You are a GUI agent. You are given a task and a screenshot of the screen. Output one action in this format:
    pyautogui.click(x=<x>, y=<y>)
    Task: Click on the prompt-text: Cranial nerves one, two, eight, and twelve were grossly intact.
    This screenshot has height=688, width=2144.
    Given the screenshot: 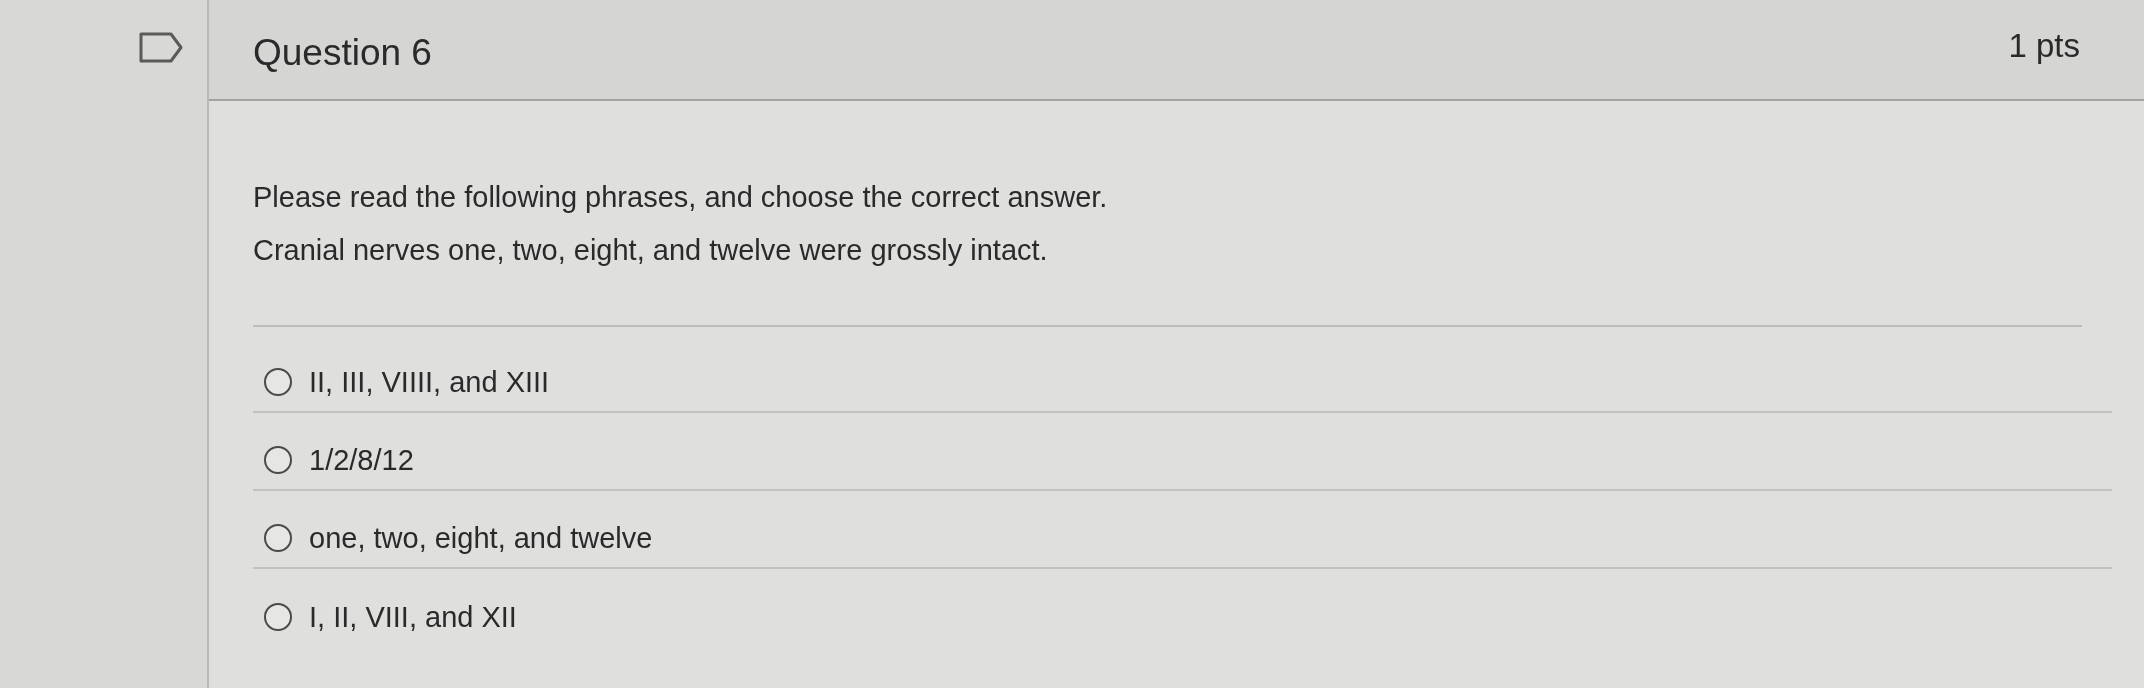 What is the action you would take?
    pyautogui.click(x=651, y=250)
    